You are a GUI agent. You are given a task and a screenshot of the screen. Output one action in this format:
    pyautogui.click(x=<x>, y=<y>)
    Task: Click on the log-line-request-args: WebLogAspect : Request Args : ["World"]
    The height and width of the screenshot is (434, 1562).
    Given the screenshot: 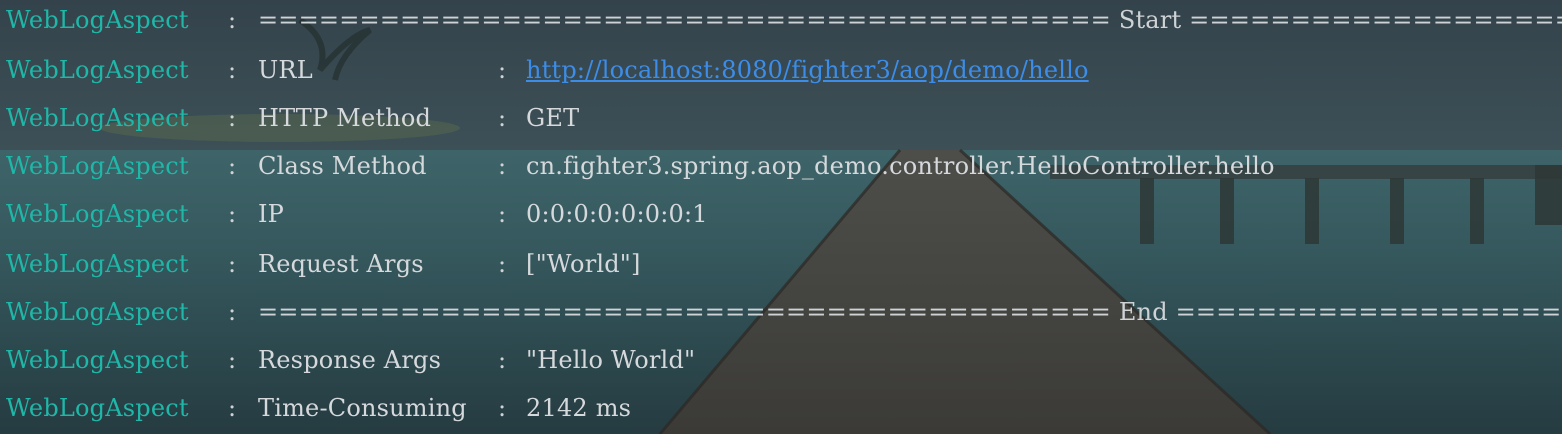 What is the action you would take?
    pyautogui.click(x=323, y=264)
    